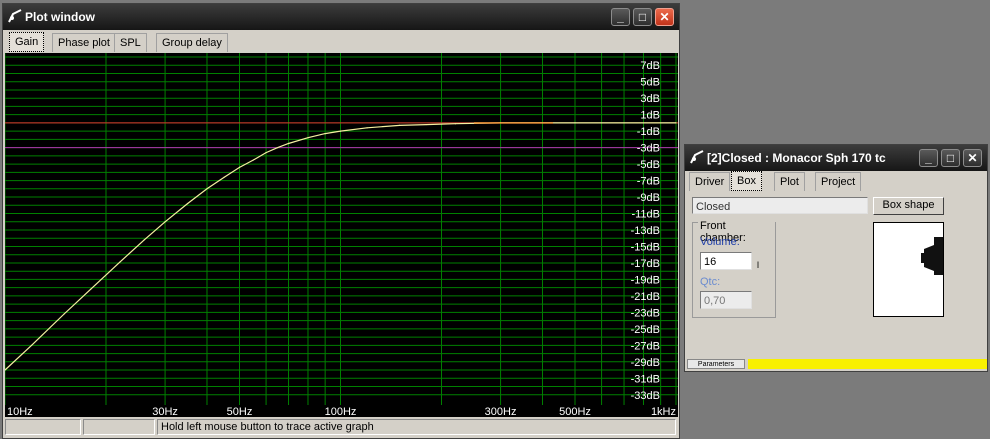 The height and width of the screenshot is (439, 990). Describe the element at coordinates (341, 411) in the screenshot. I see `x-tick-label: 100Hz` at that location.